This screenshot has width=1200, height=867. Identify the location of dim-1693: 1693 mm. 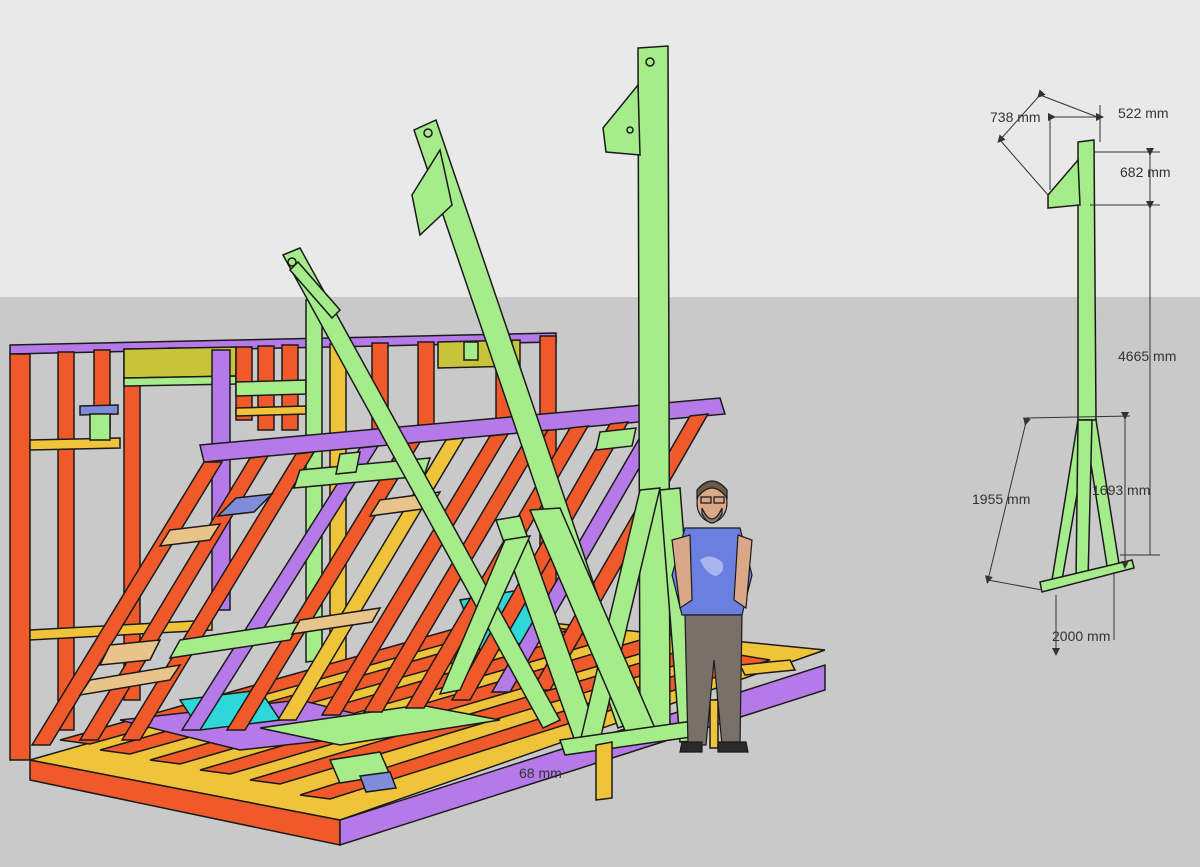
(1121, 490).